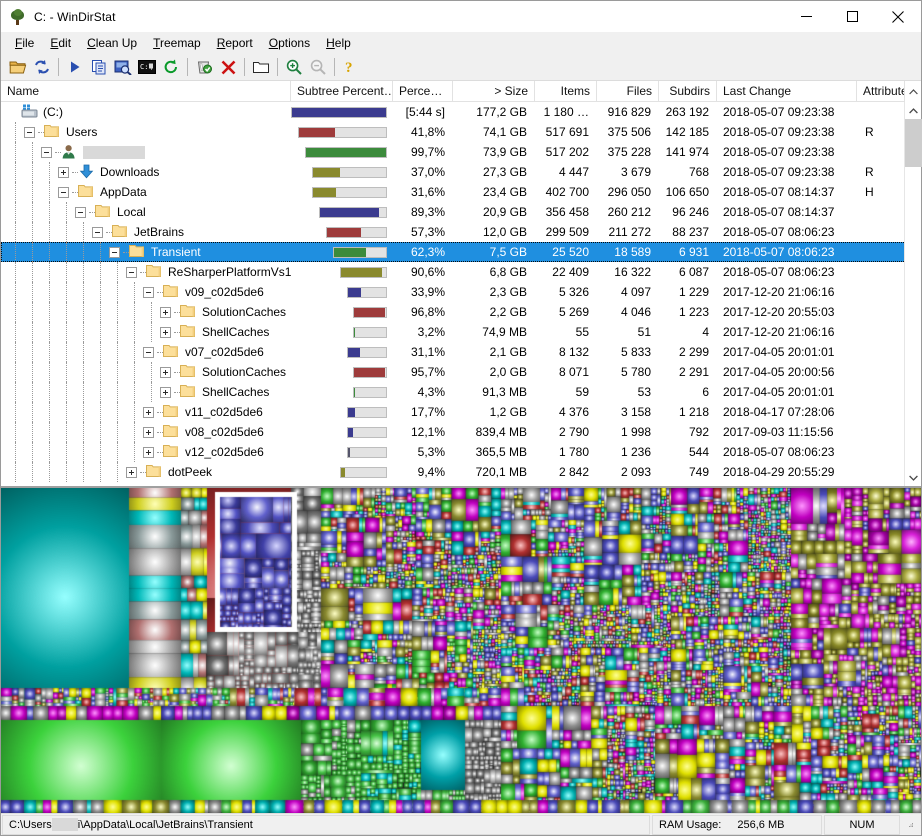 The width and height of the screenshot is (922, 836). I want to click on scroll-down-button, so click(913, 477).